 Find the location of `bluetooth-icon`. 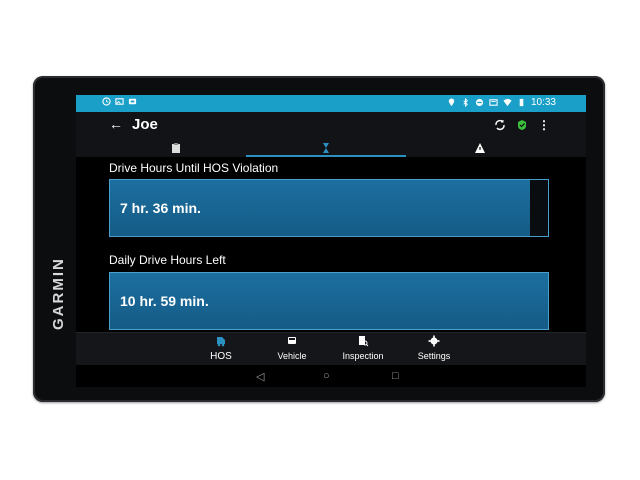

bluetooth-icon is located at coordinates (465, 102).